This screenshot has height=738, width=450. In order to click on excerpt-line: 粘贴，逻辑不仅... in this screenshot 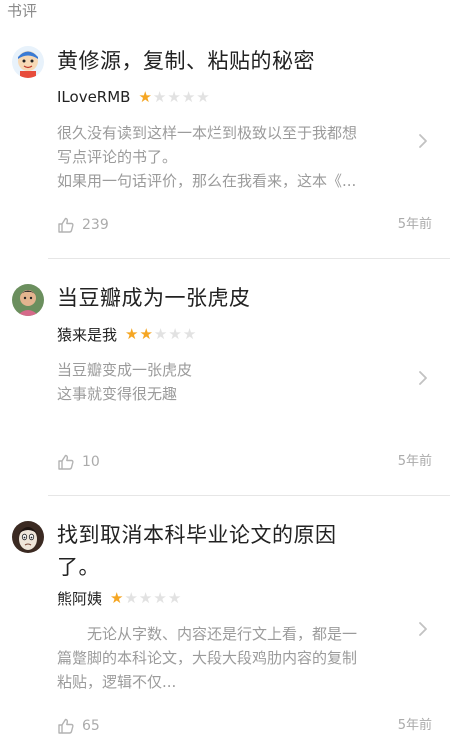, I will do `click(117, 682)`.